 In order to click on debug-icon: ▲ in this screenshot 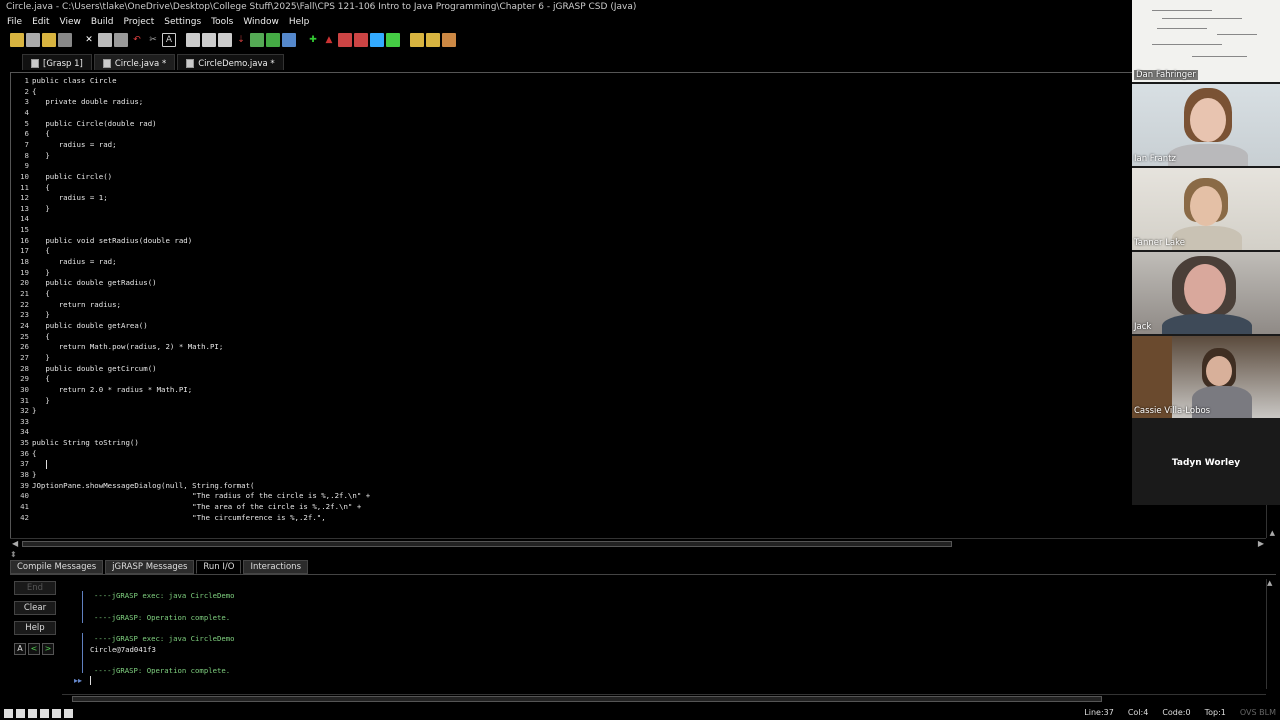, I will do `click(329, 40)`.